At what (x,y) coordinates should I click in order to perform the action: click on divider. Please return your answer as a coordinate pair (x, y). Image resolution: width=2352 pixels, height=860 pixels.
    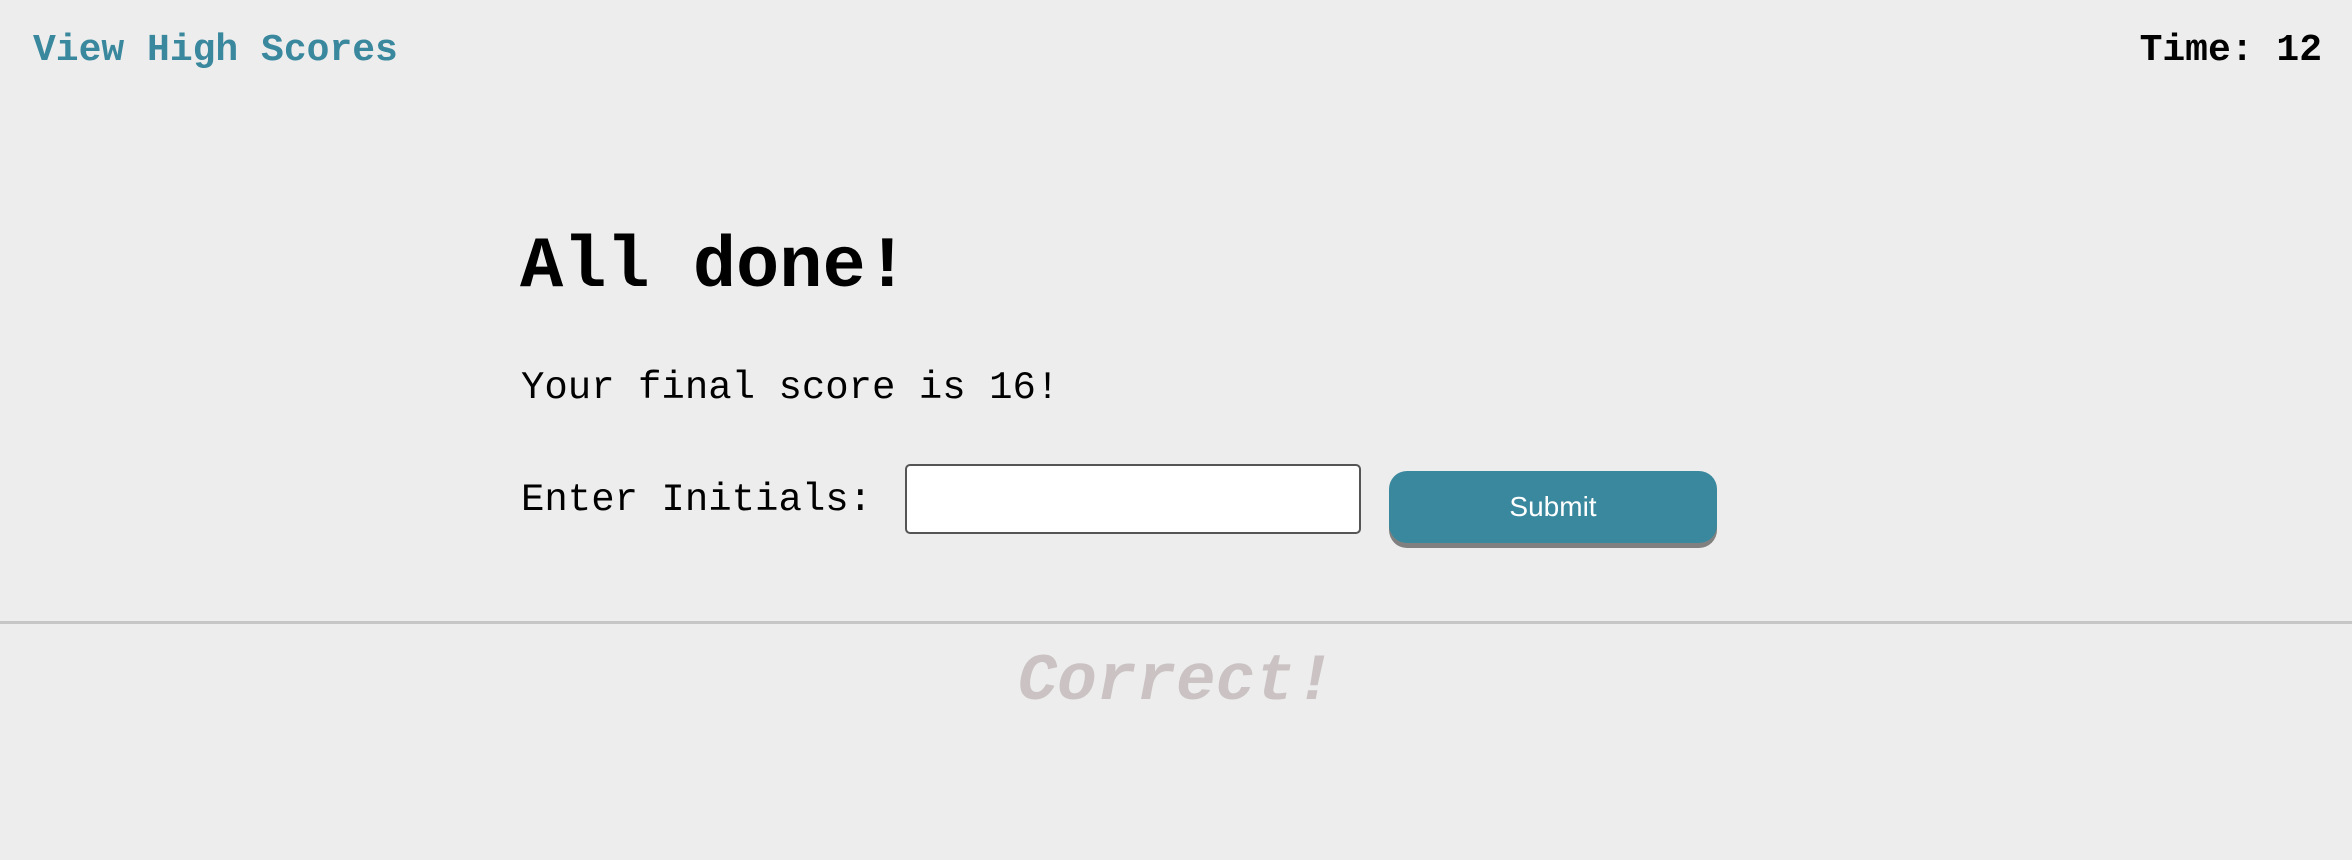
    Looking at the image, I should click on (1176, 622).